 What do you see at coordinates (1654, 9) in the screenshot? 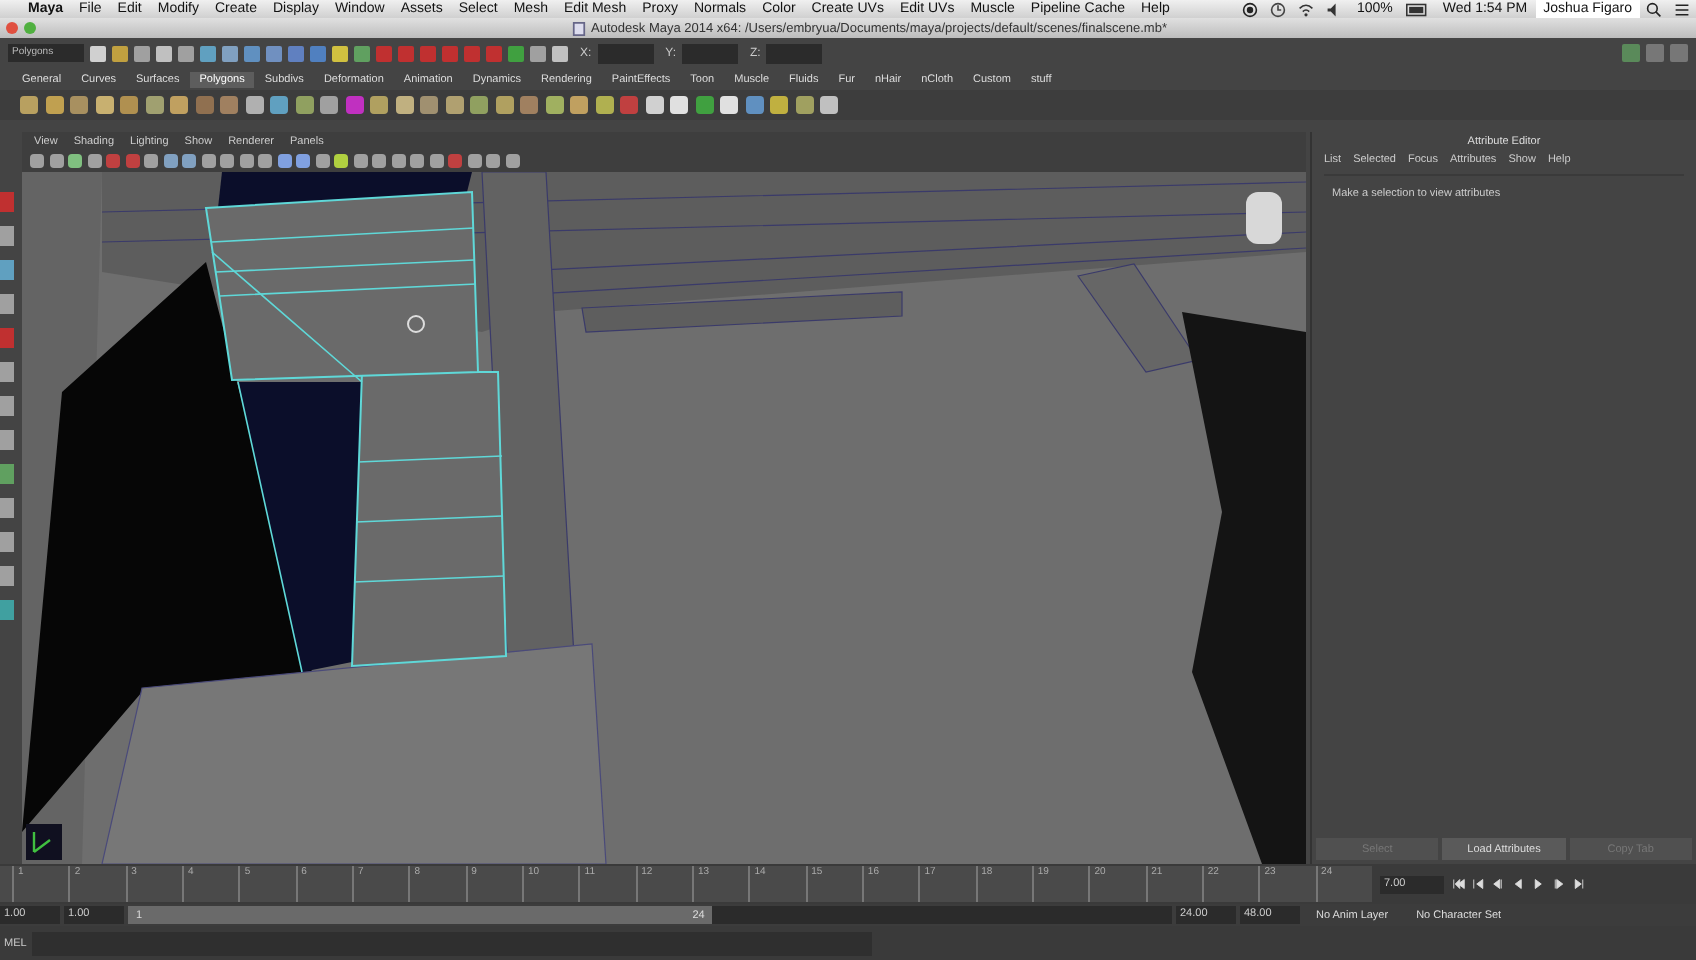
I see `search-icon` at bounding box center [1654, 9].